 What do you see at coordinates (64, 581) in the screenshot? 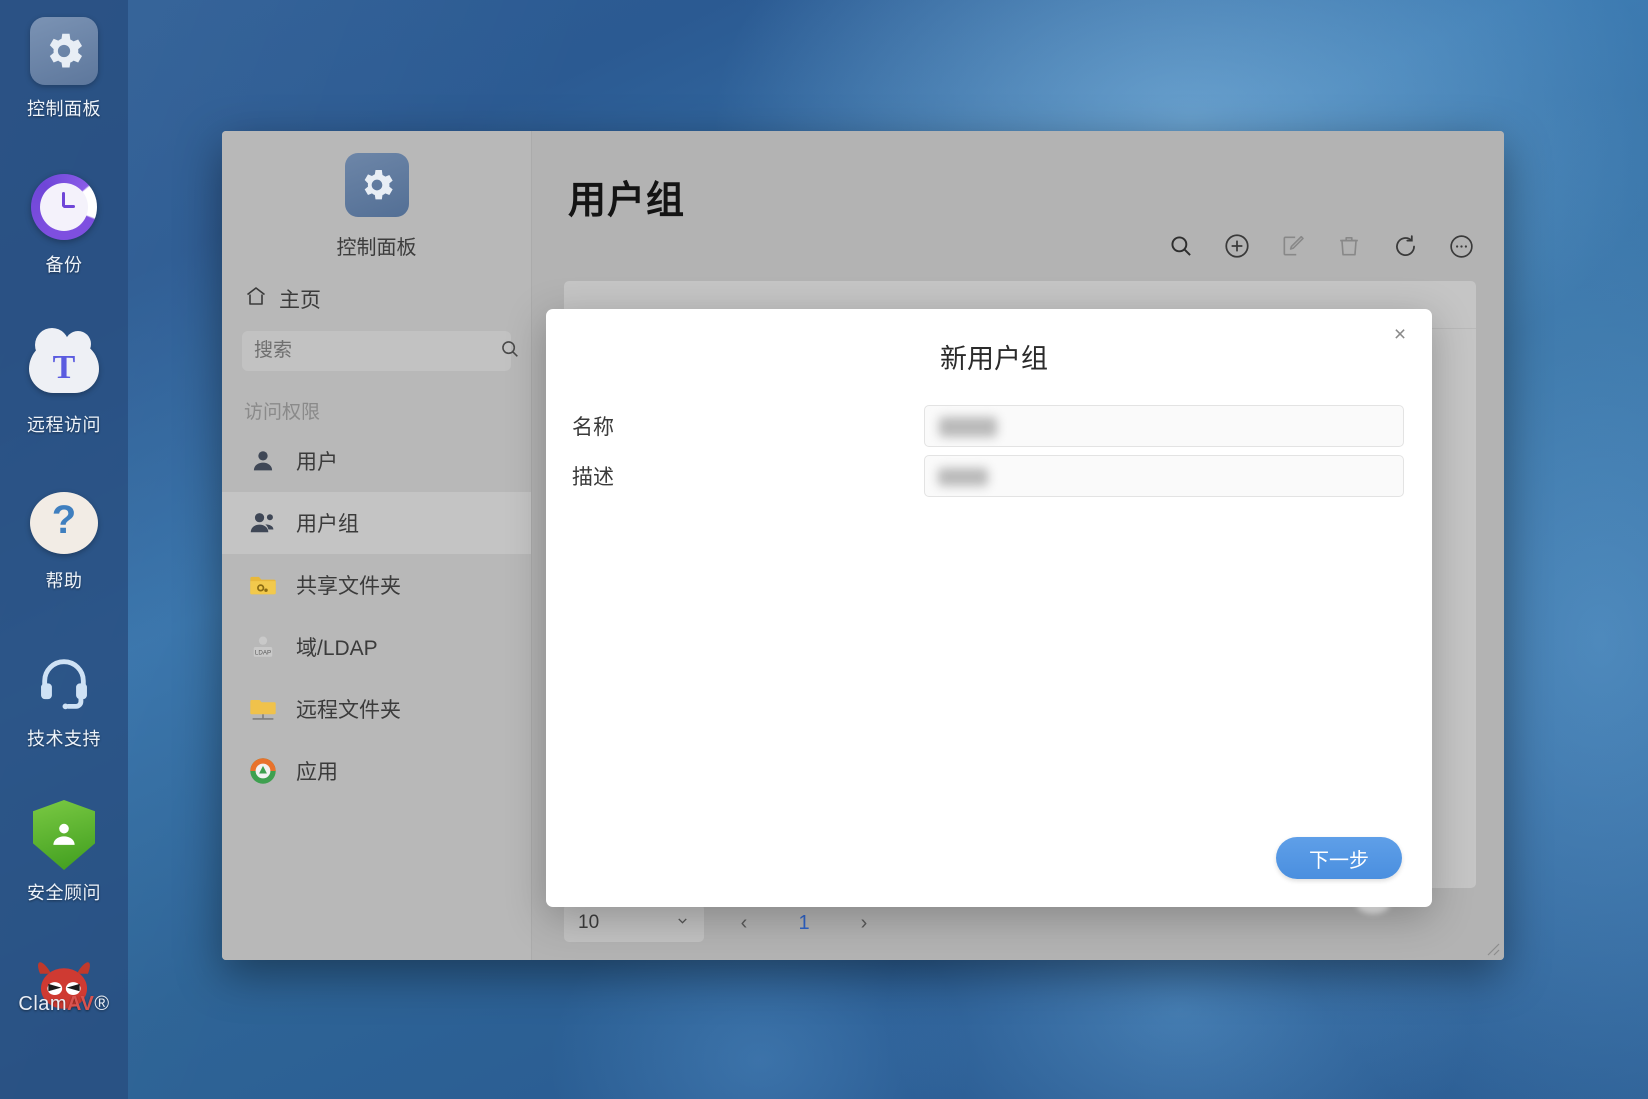
I see `dock-item-label: 帮助` at bounding box center [64, 581].